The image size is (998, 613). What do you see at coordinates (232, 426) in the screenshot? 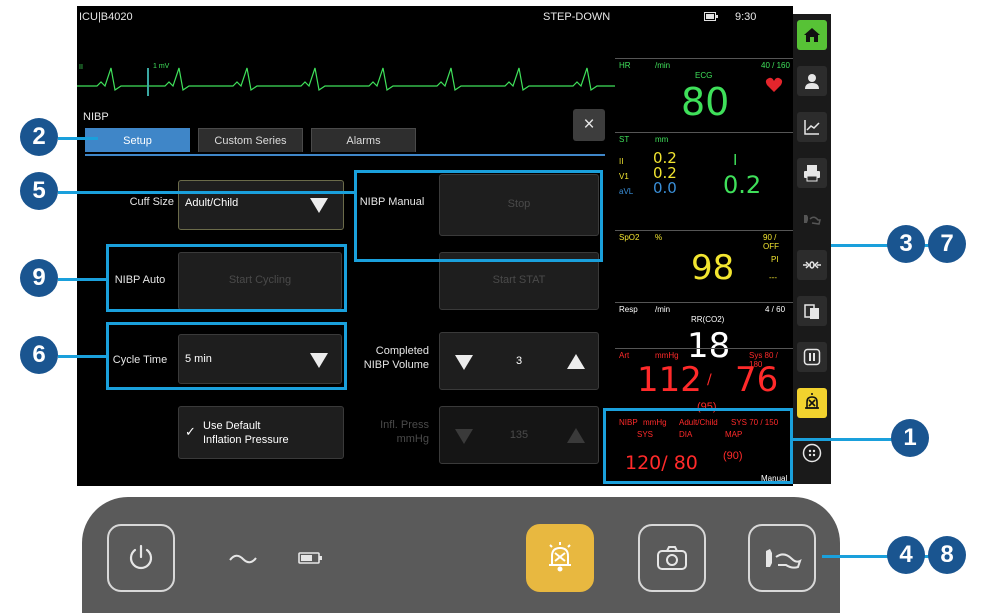
I see `use-default-label: Use Default` at bounding box center [232, 426].